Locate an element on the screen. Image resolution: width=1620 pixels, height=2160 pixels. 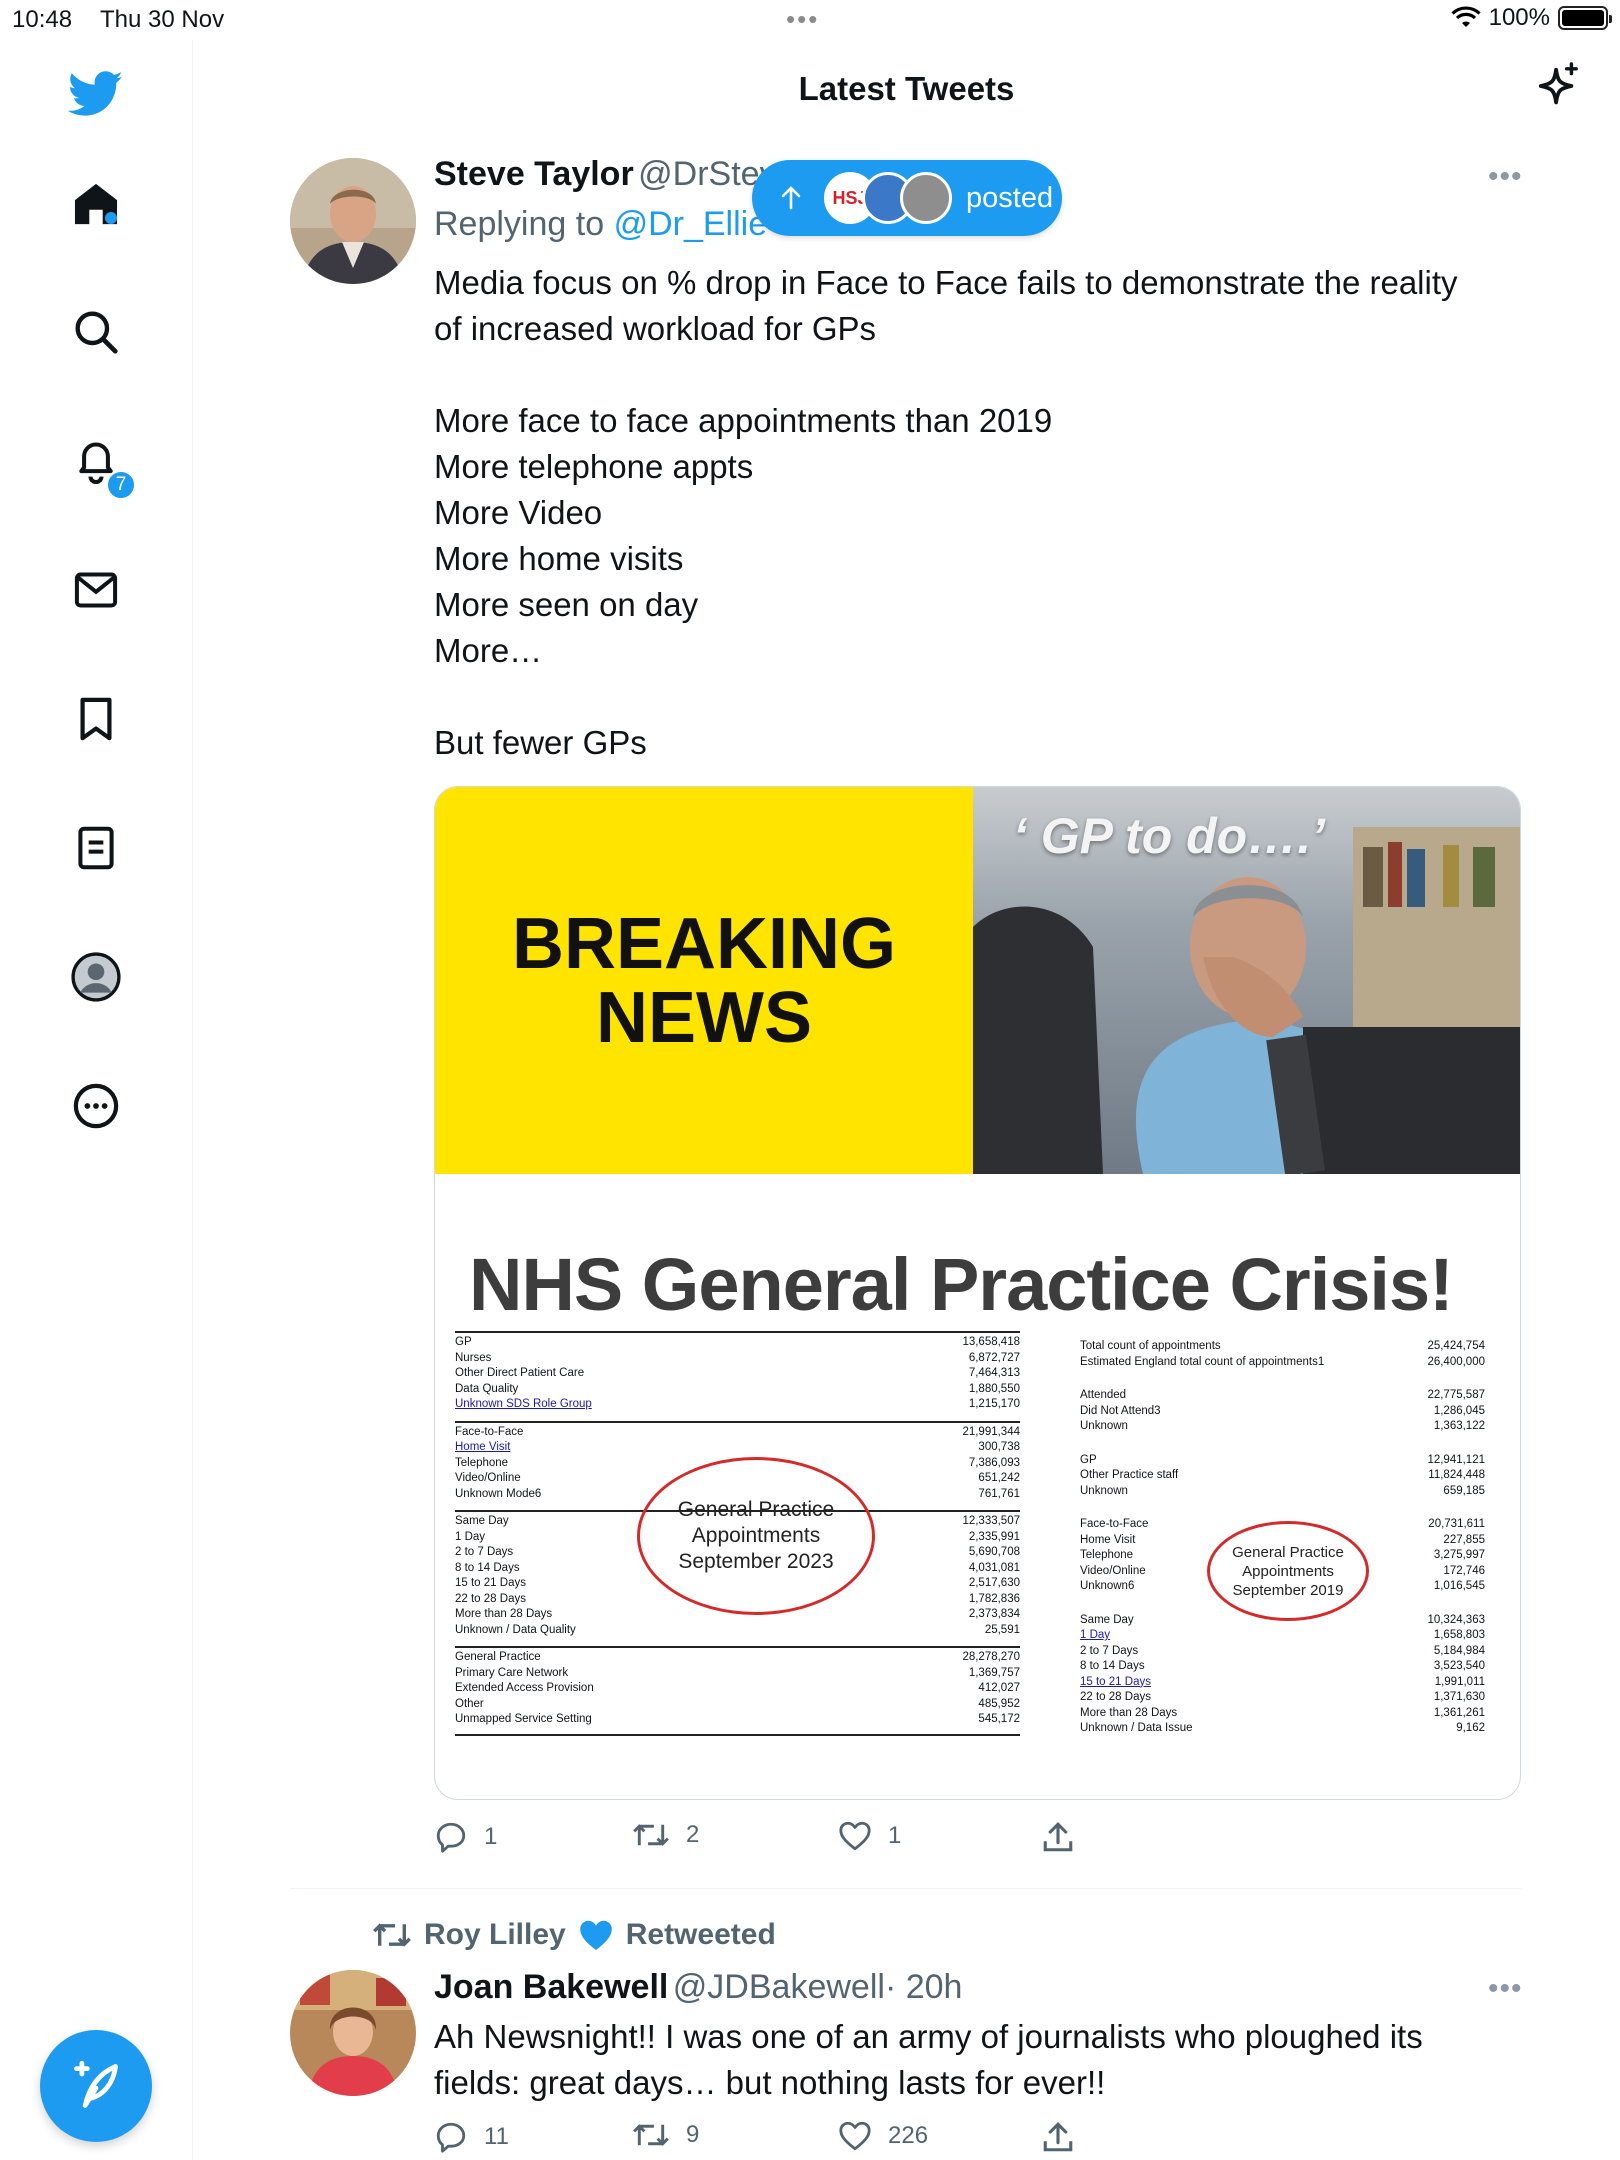
battery-percent: 100% is located at coordinates (1519, 17).